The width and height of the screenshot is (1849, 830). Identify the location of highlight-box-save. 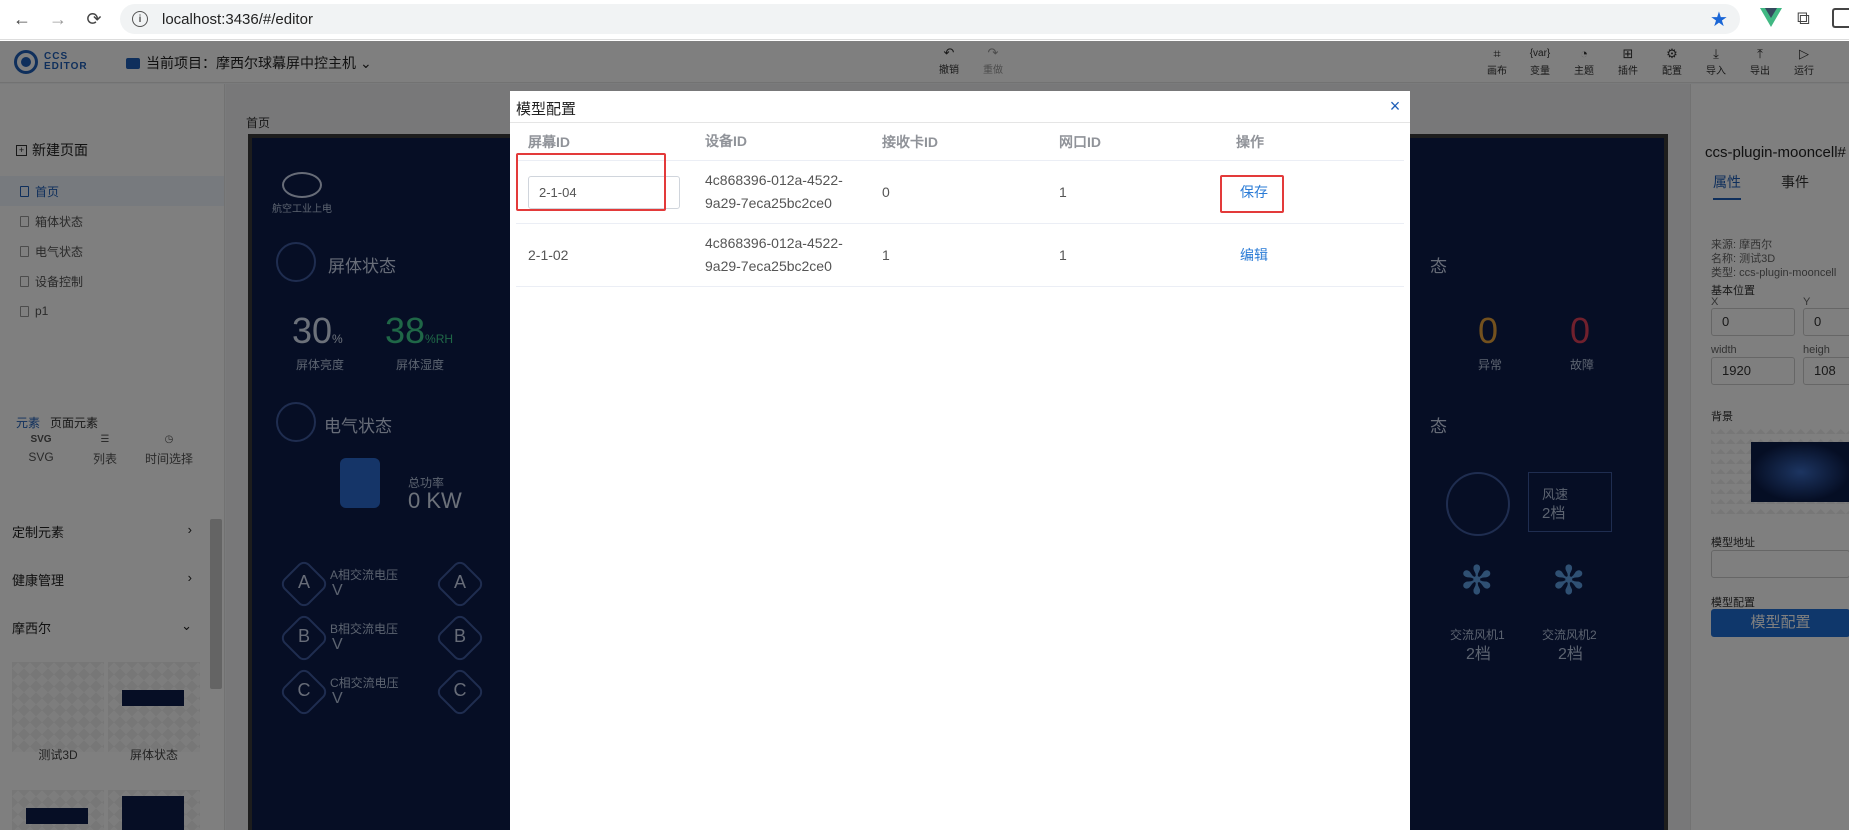
(1252, 194).